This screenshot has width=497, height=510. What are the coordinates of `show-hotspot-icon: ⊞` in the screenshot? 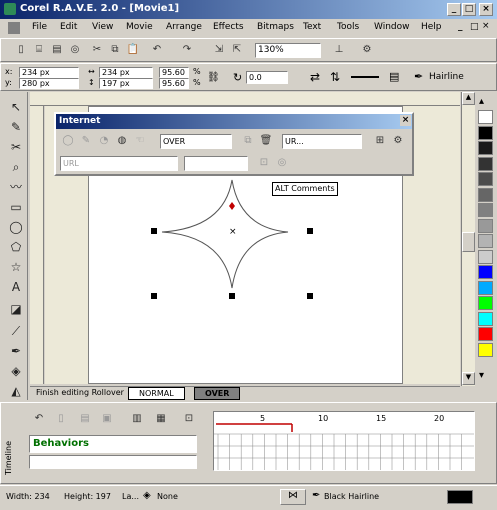 It's located at (380, 141).